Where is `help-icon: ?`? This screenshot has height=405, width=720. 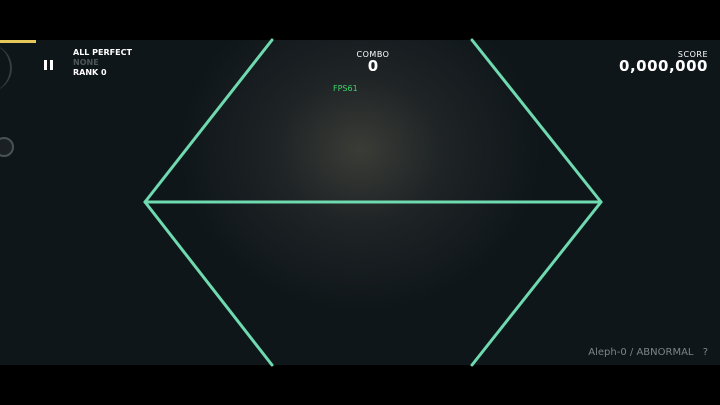
help-icon: ? is located at coordinates (705, 352).